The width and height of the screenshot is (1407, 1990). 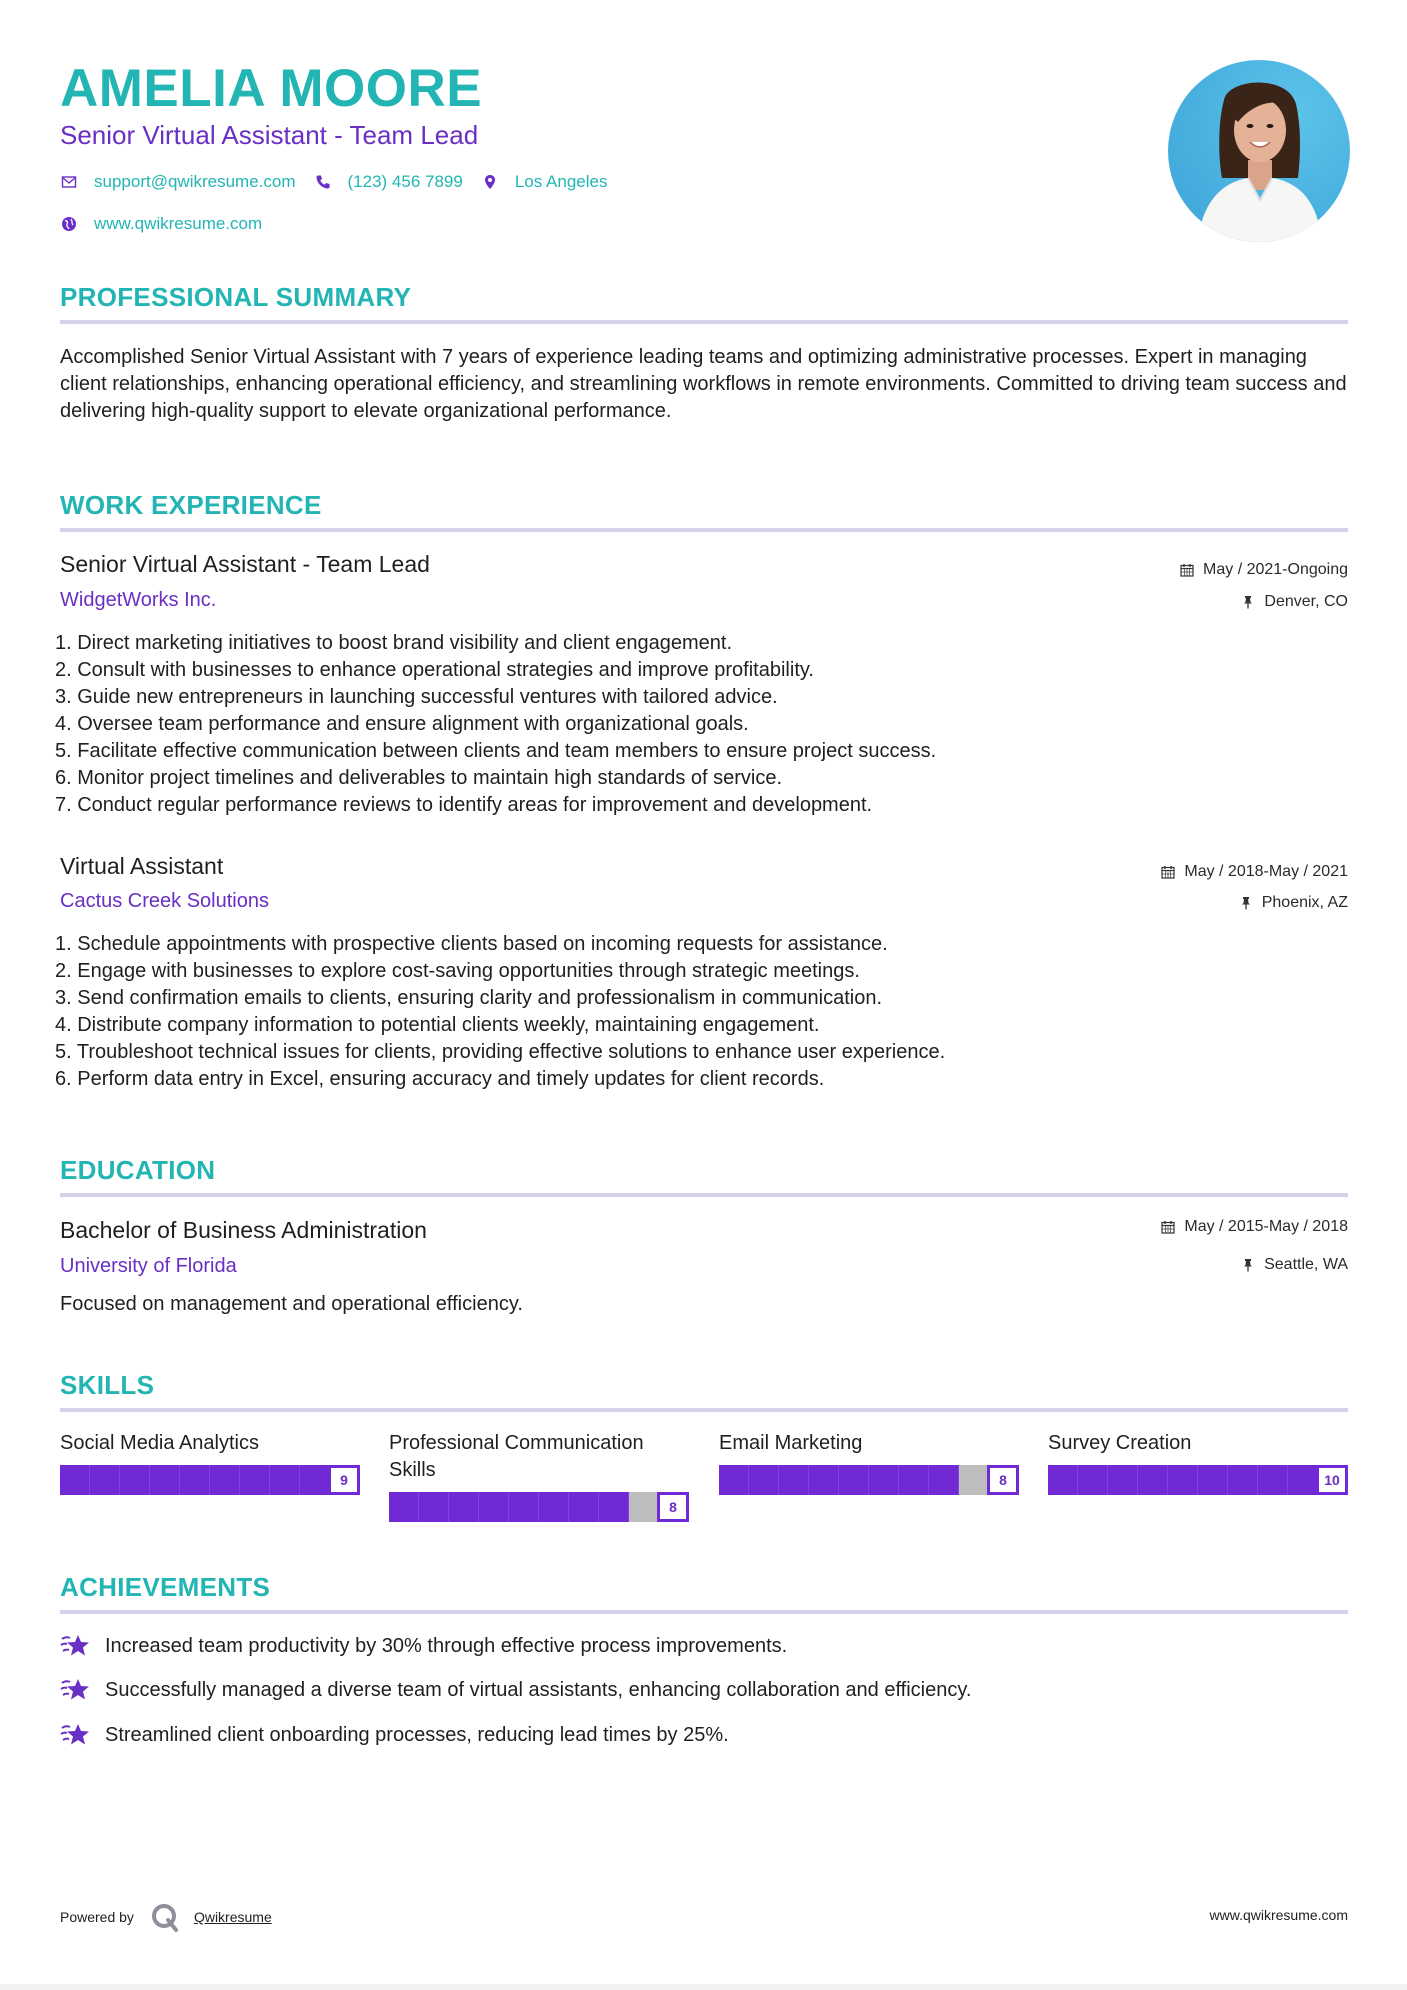 What do you see at coordinates (271, 88) in the screenshot?
I see `candidate-name: AMELIA MOORE` at bounding box center [271, 88].